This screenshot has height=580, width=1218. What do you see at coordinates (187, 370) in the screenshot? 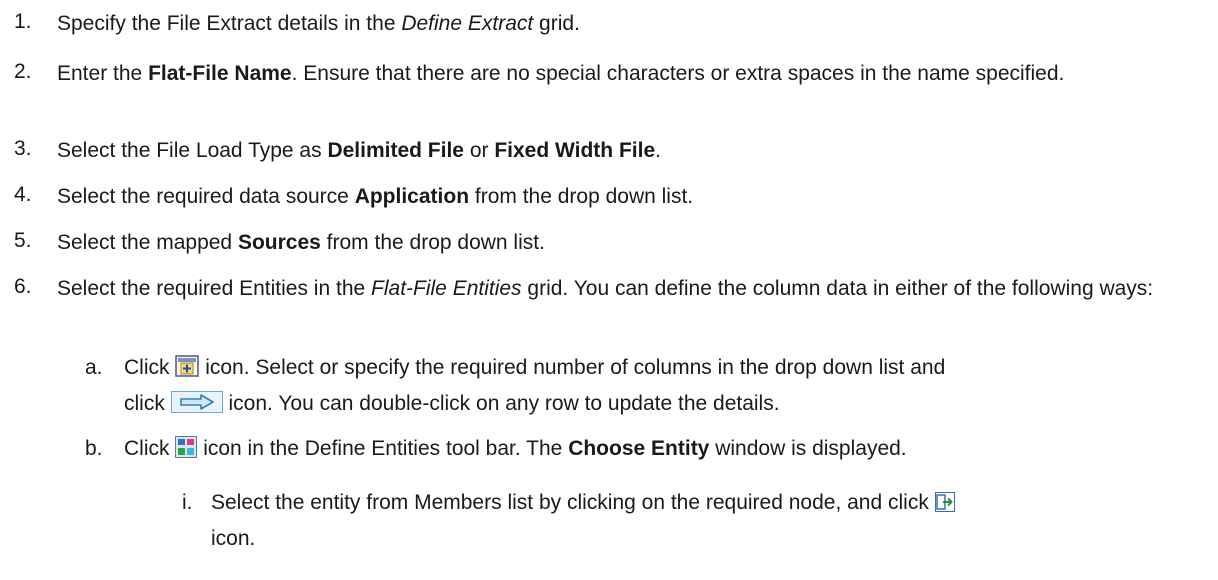
I see `add-columns-icon` at bounding box center [187, 370].